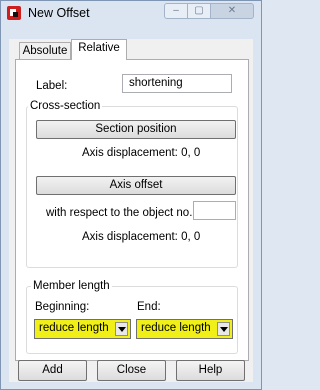 The width and height of the screenshot is (320, 390). I want to click on minimize-button: –, so click(176, 11).